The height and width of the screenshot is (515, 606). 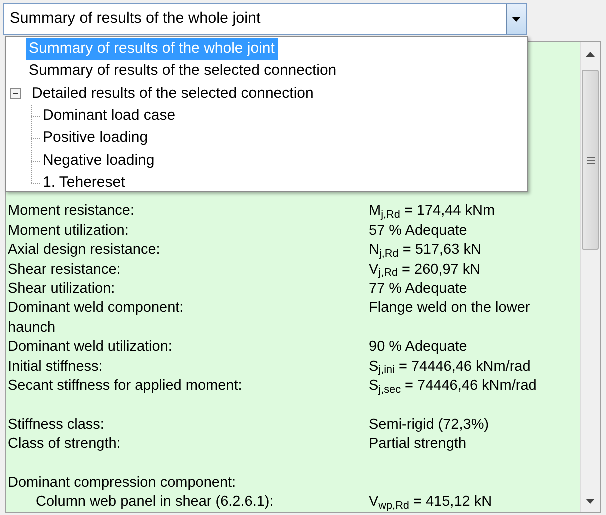 I want to click on dropdown-button, so click(x=516, y=19).